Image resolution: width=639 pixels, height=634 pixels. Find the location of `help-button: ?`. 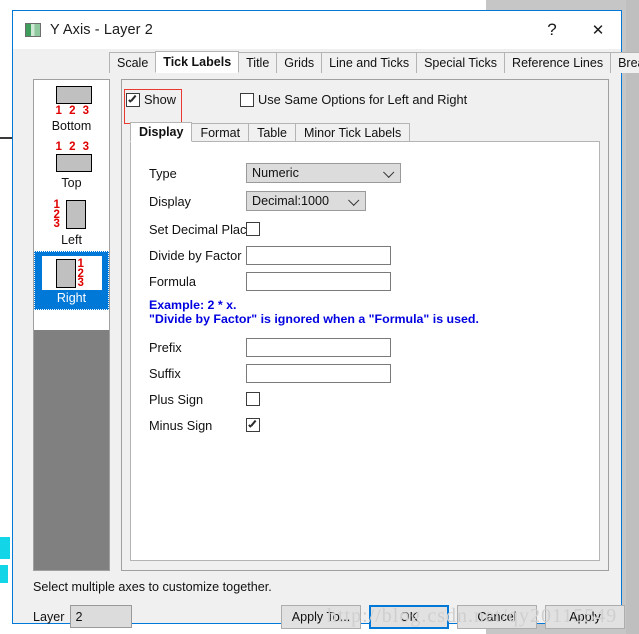

help-button: ? is located at coordinates (552, 30).